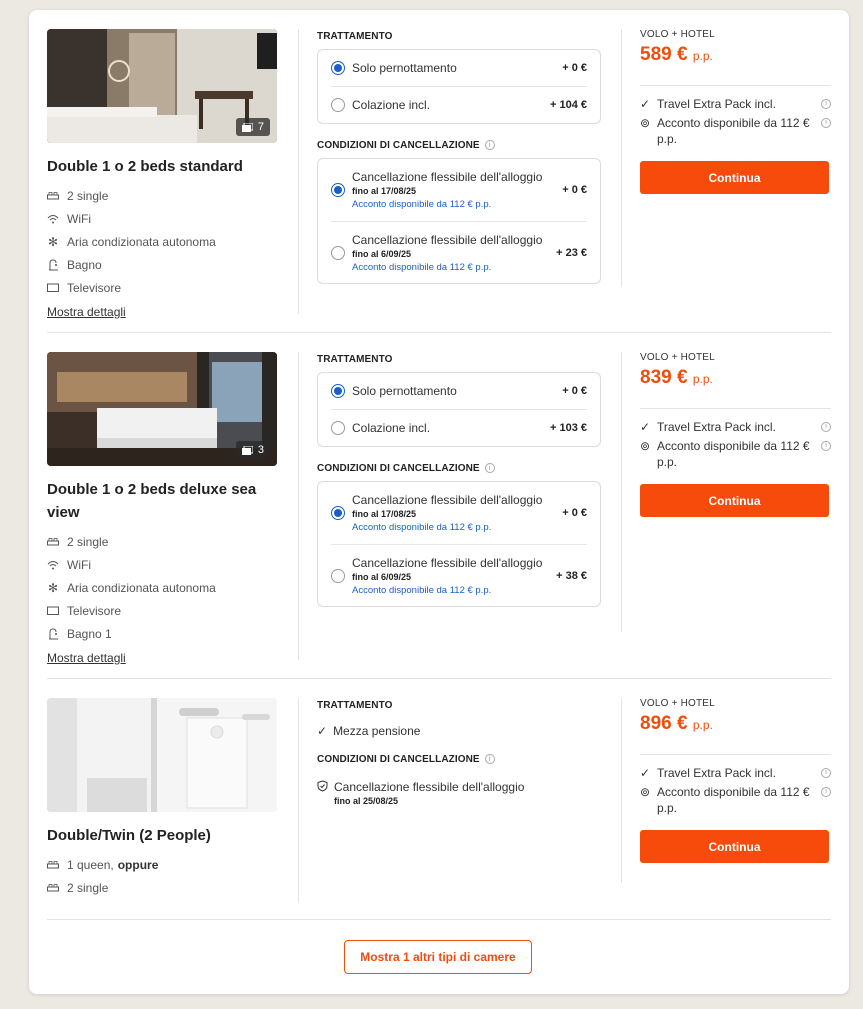  I want to click on price: 589 € p.p., so click(676, 54).